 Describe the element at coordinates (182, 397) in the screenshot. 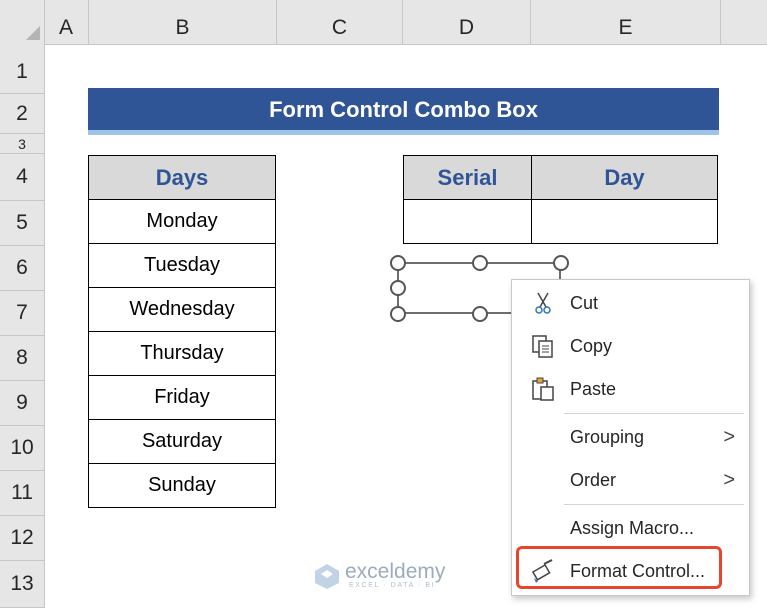

I see `day-cell: Friday` at that location.